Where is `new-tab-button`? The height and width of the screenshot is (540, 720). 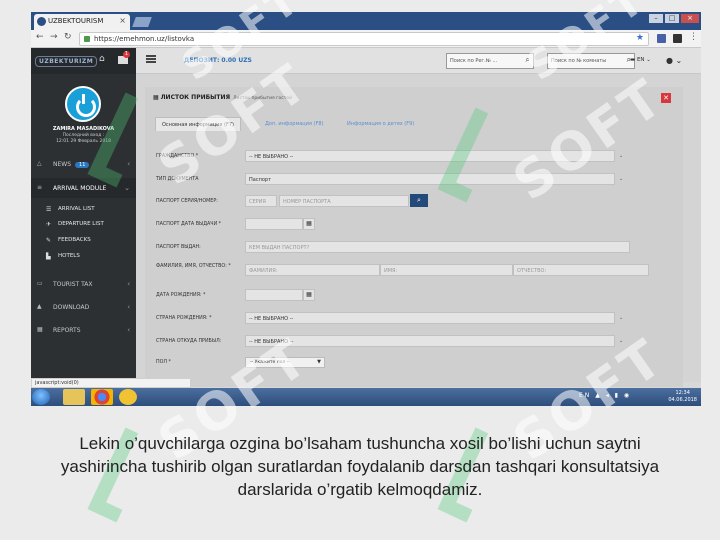
new-tab-button is located at coordinates (142, 22).